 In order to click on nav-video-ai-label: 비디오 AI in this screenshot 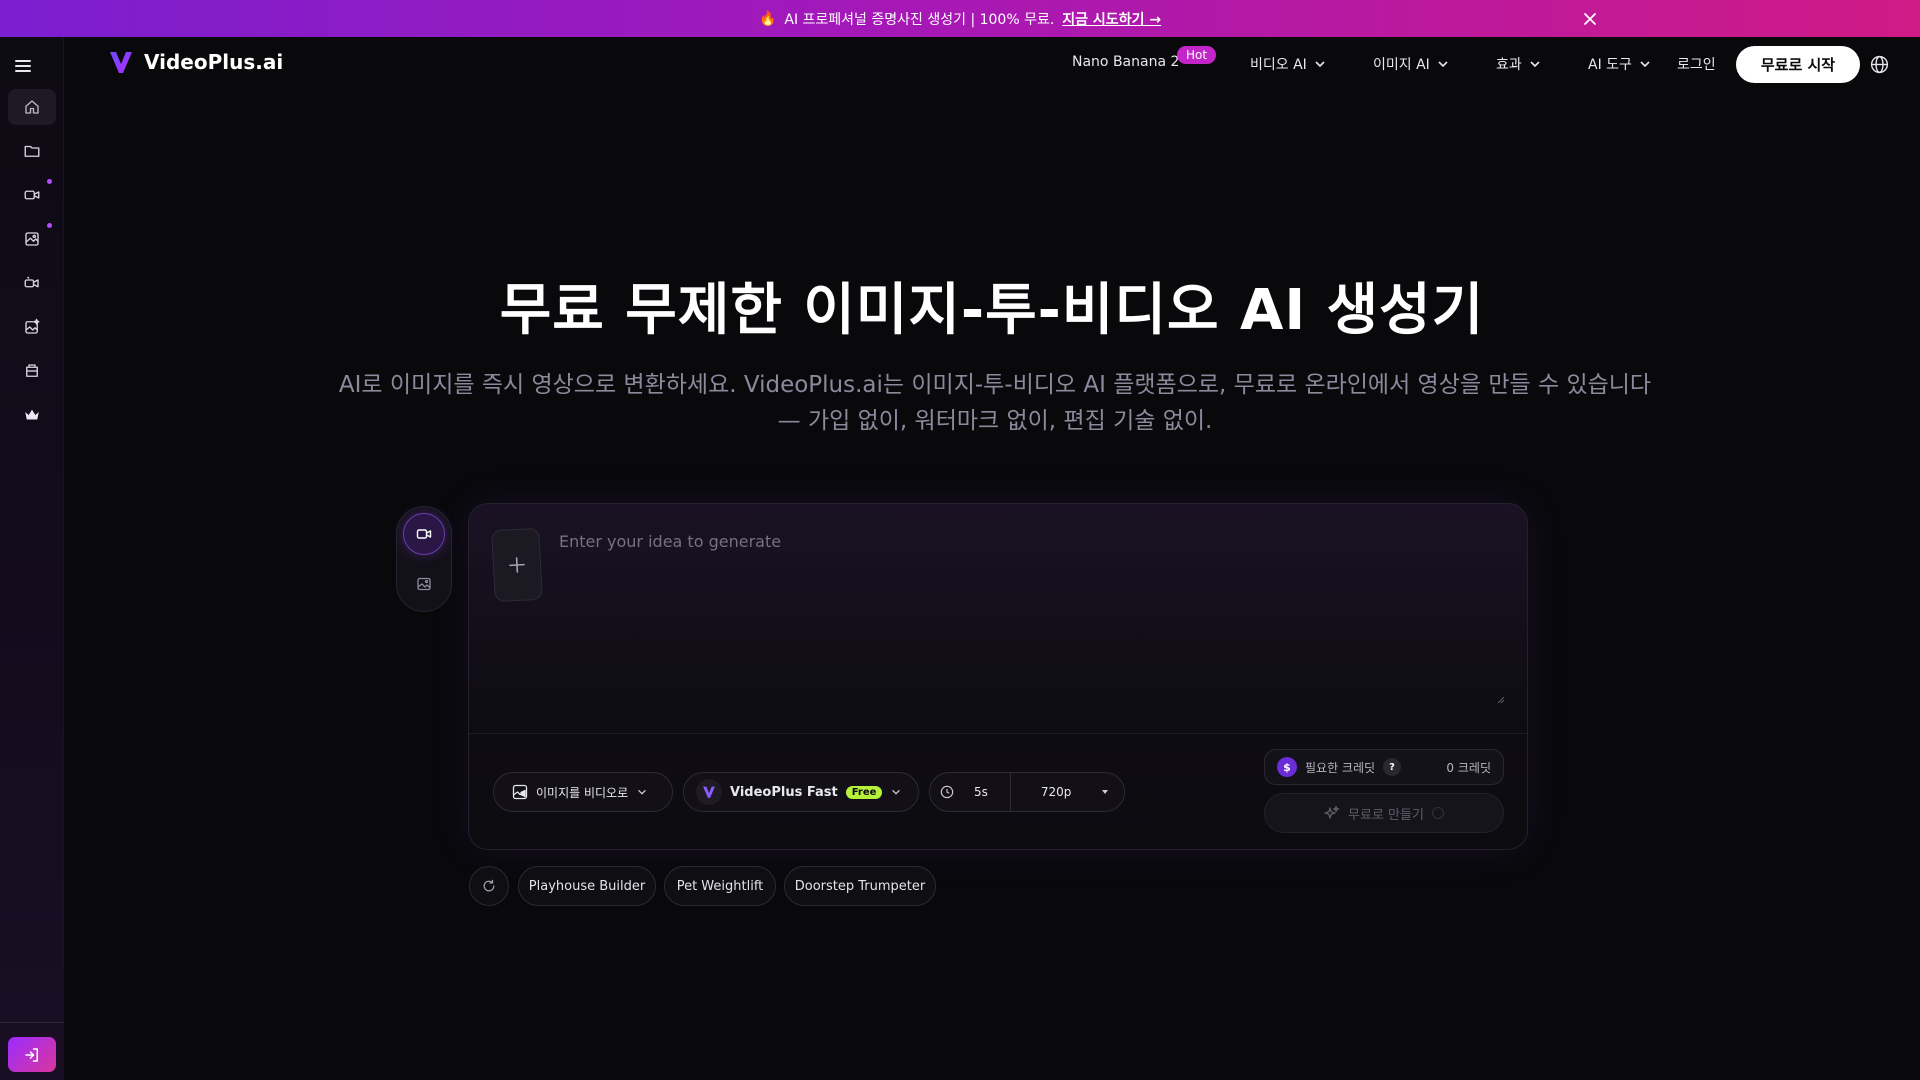, I will do `click(1278, 65)`.